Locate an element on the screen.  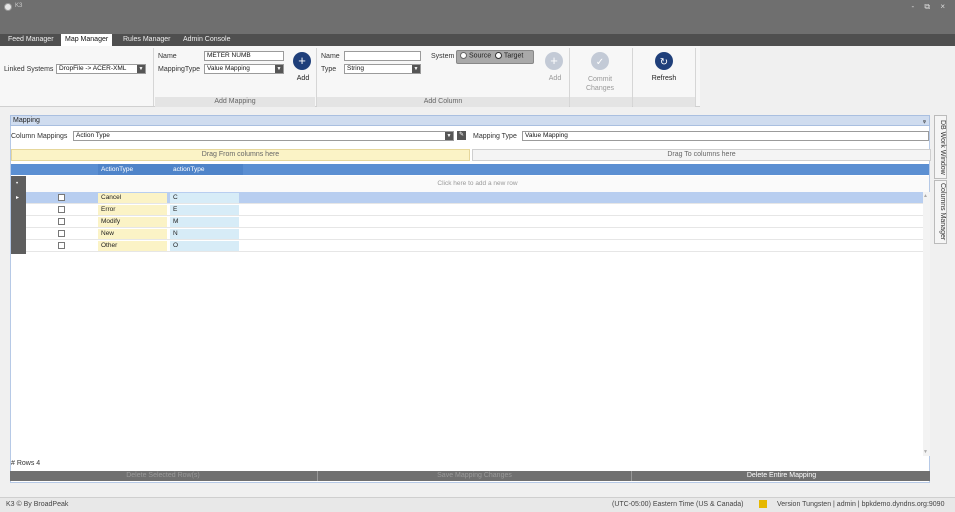
mapping-type-label: MappingType is located at coordinates (179, 69).